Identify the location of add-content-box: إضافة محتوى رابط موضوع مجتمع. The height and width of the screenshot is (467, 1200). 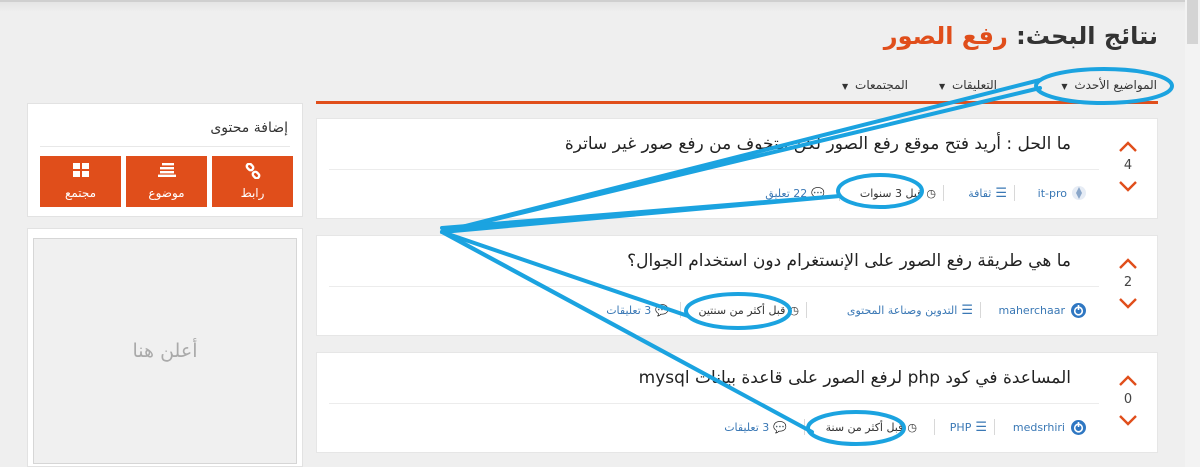
(165, 160).